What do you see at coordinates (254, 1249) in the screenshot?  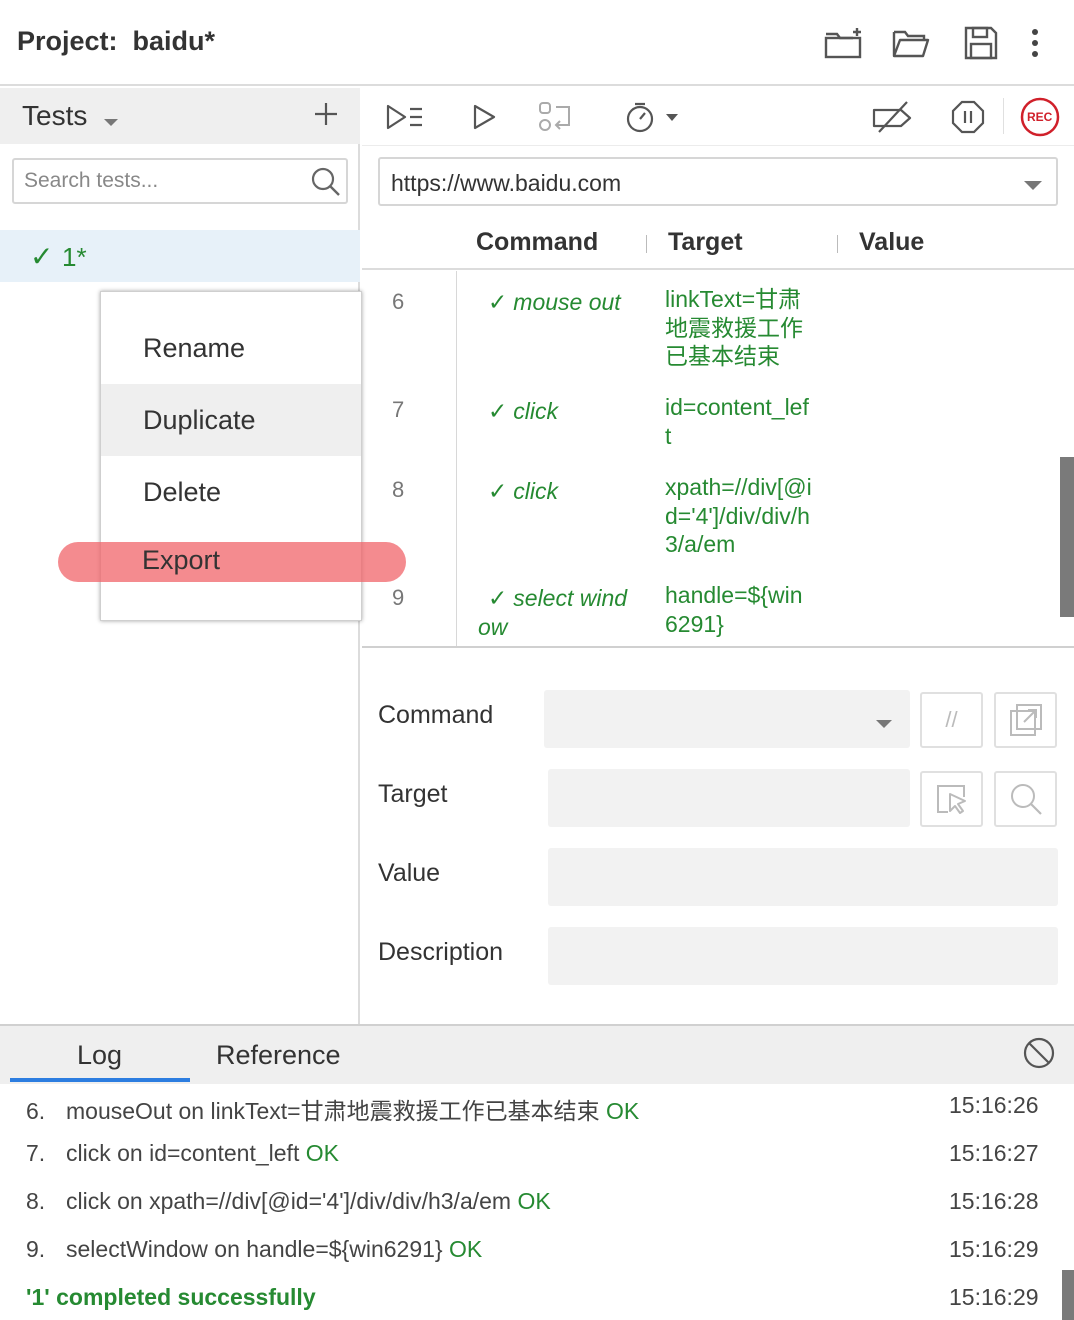 I see `log-entry: 9. selectWindow on handle=${win6291} OK` at bounding box center [254, 1249].